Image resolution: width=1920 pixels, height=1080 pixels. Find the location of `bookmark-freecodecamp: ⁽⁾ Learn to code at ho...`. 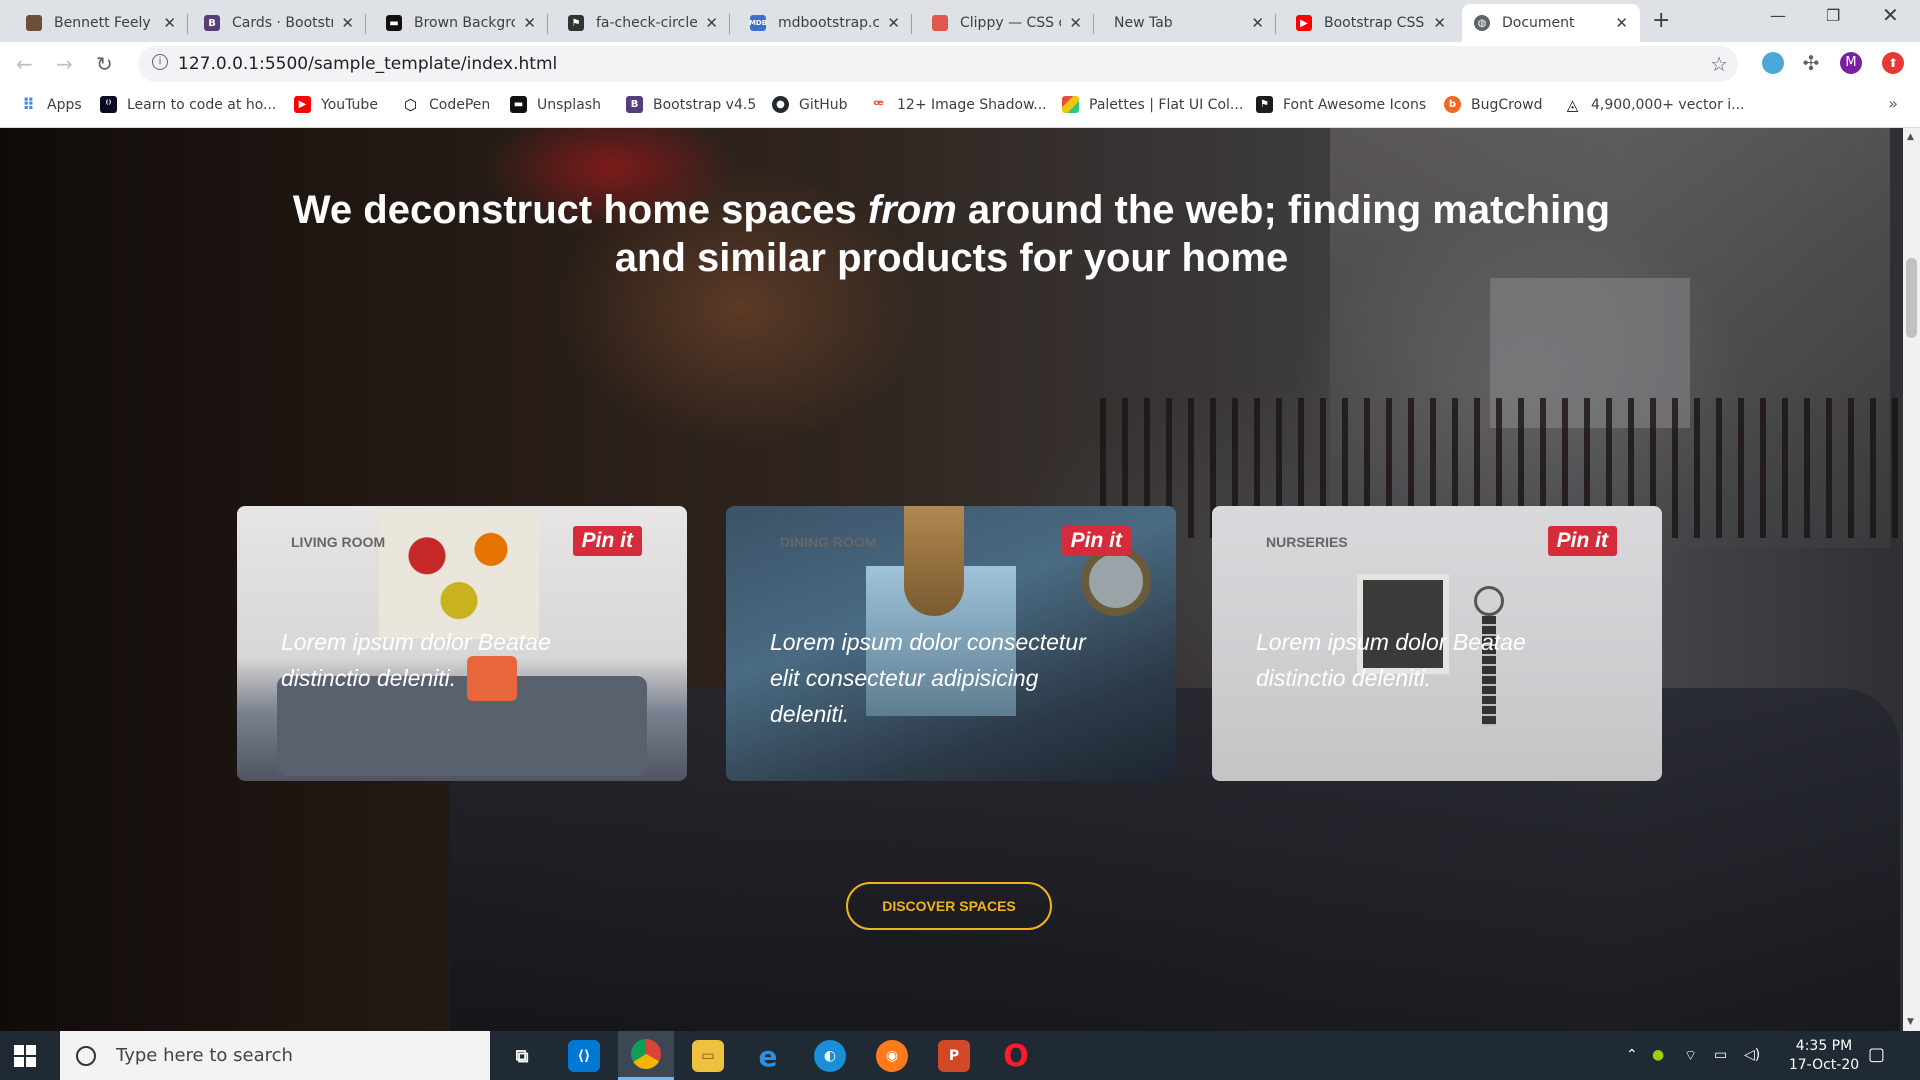

bookmark-freecodecamp: ⁽⁾ Learn to code at ho... is located at coordinates (188, 104).